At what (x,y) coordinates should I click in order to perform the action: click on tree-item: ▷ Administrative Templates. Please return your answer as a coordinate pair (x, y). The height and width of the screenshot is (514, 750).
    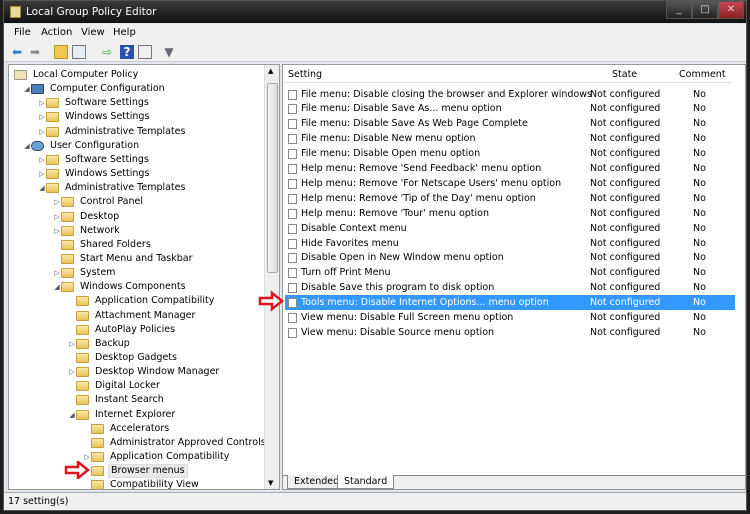
    Looking at the image, I should click on (136, 132).